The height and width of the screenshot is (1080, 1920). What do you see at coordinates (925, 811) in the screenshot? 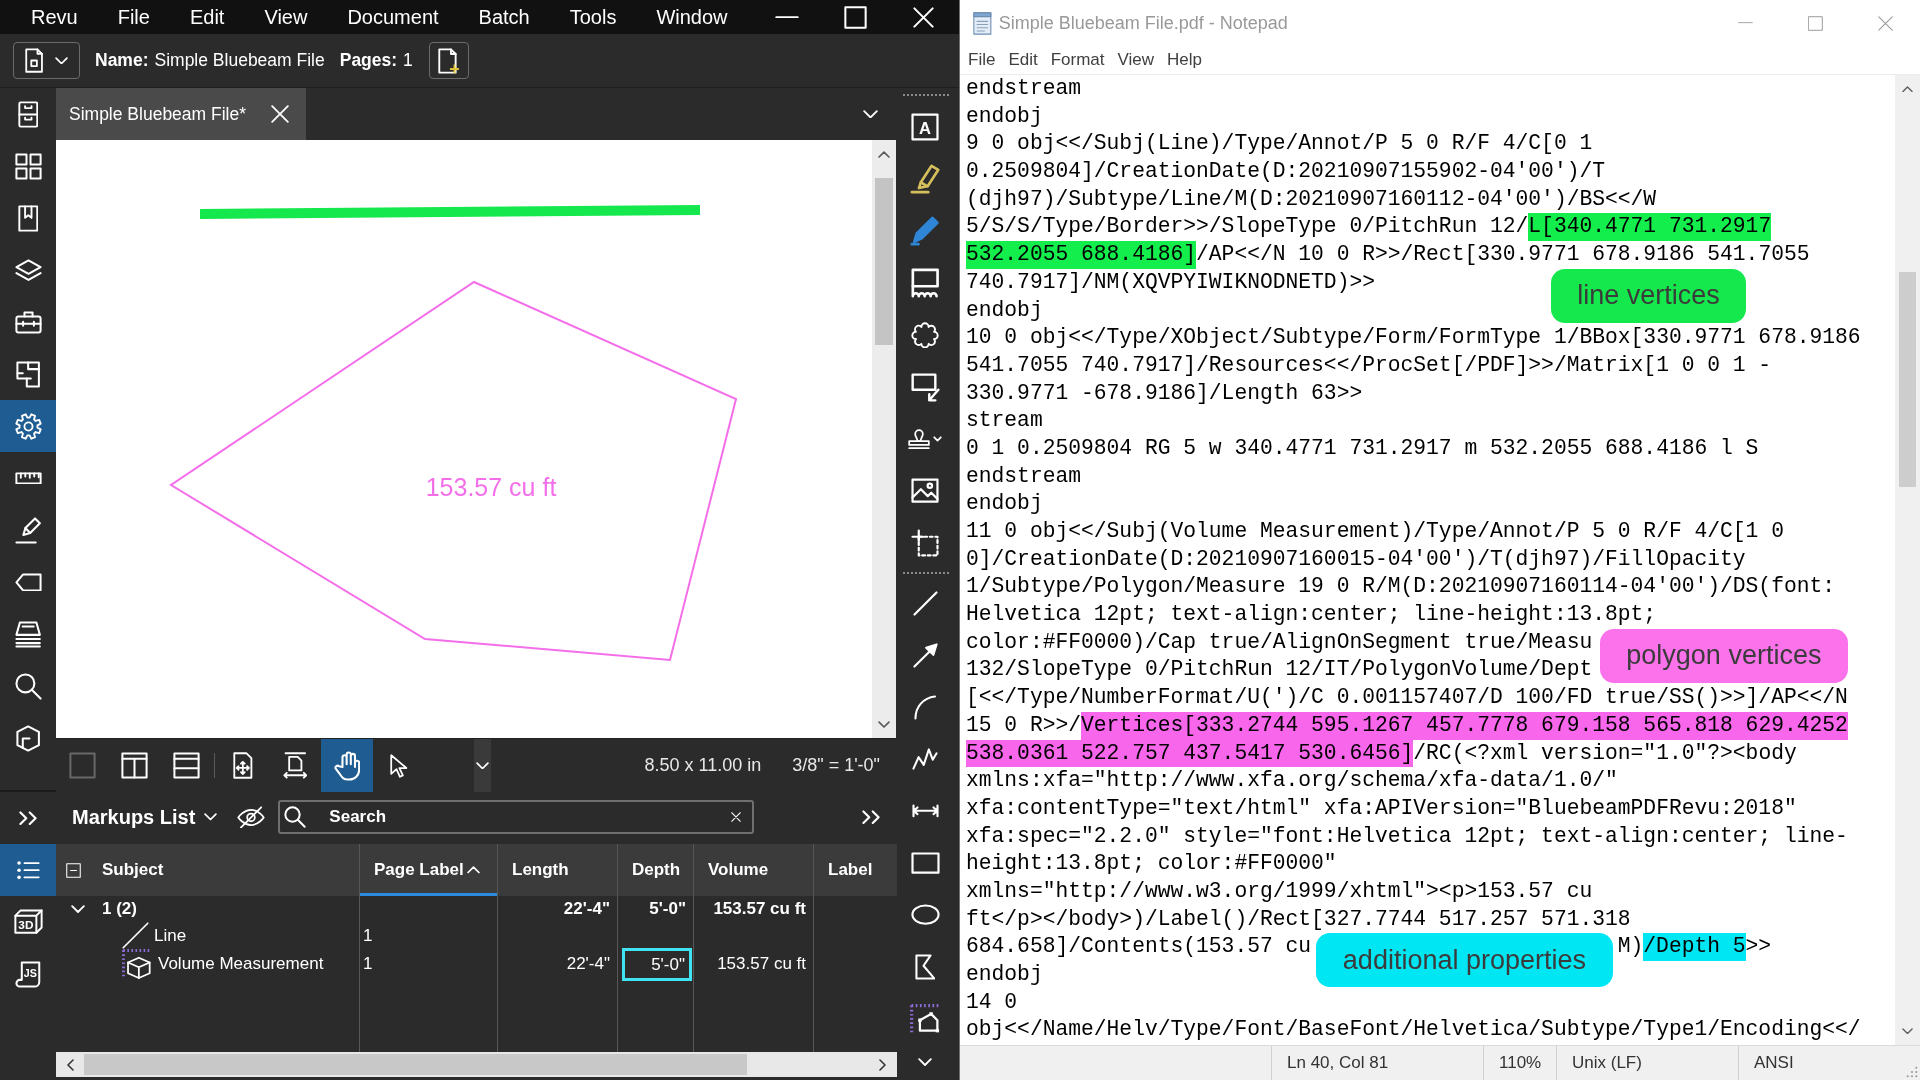
I see `dimension-icon` at bounding box center [925, 811].